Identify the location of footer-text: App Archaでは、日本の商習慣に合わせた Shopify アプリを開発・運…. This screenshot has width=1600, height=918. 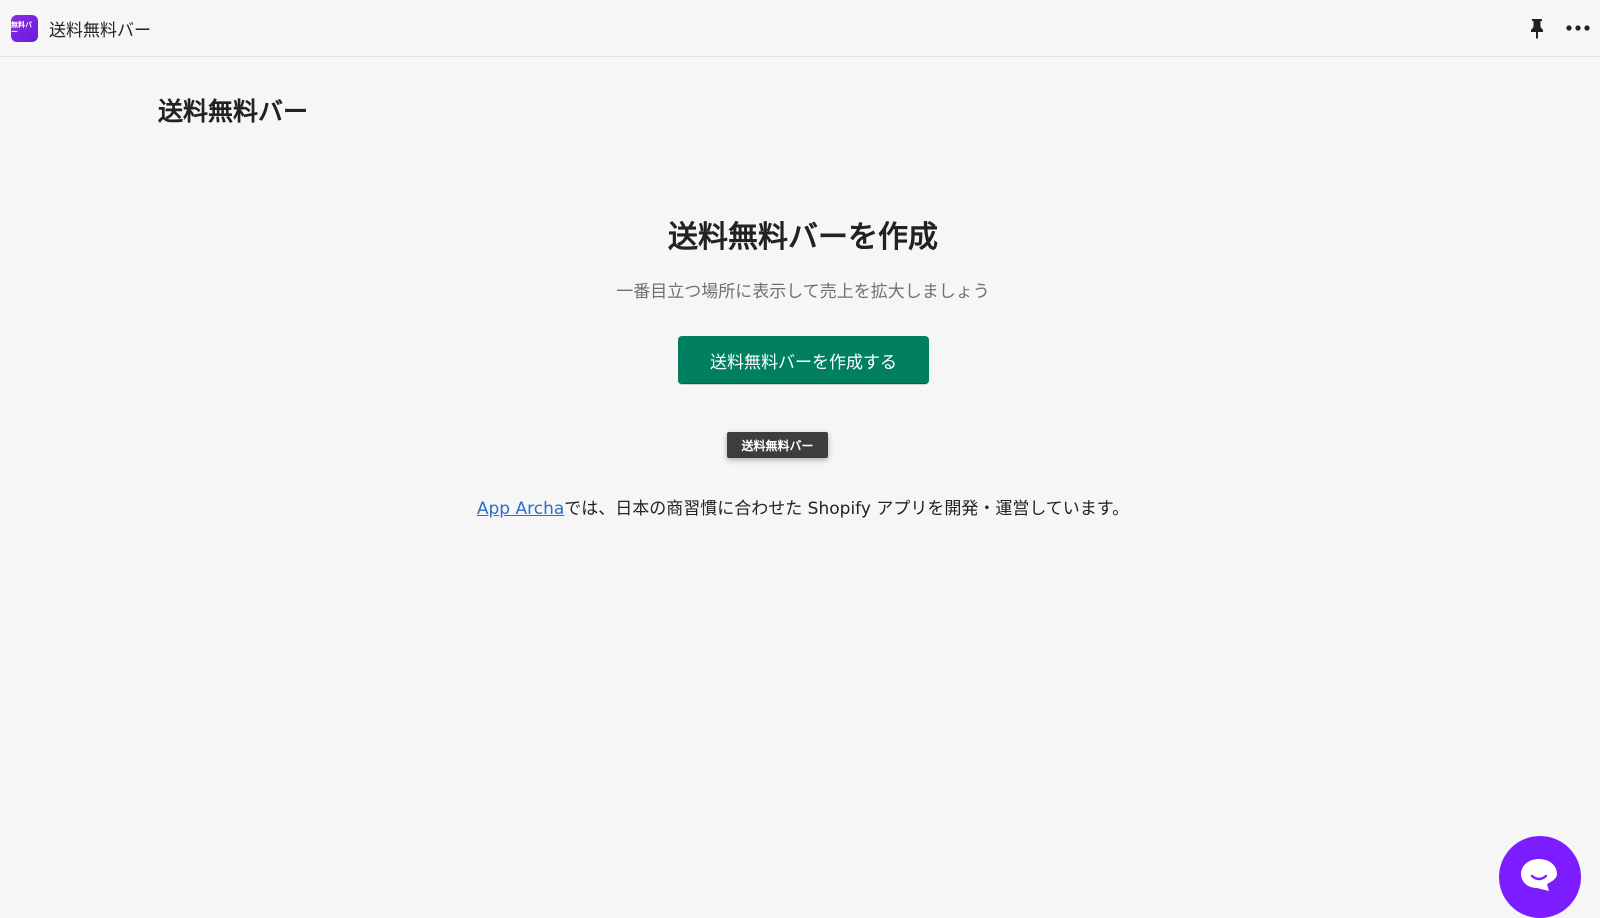
(800, 506).